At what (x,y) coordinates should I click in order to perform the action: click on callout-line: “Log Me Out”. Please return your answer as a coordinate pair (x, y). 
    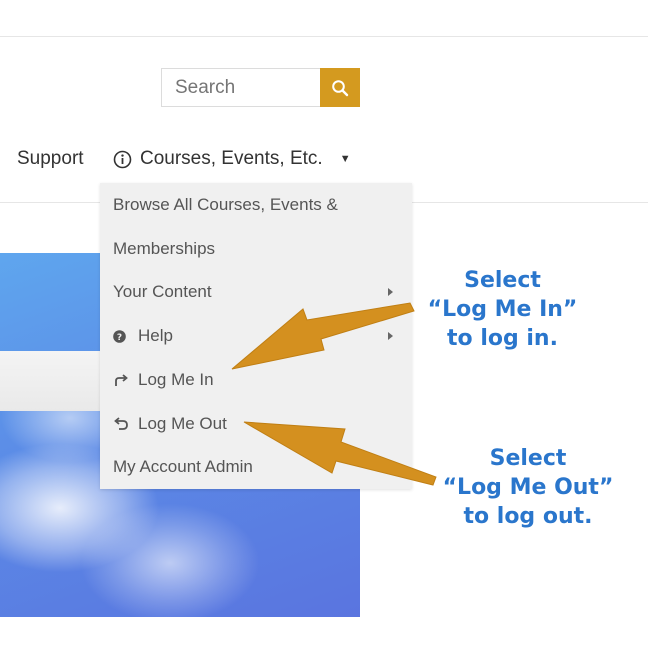
    Looking at the image, I should click on (528, 487).